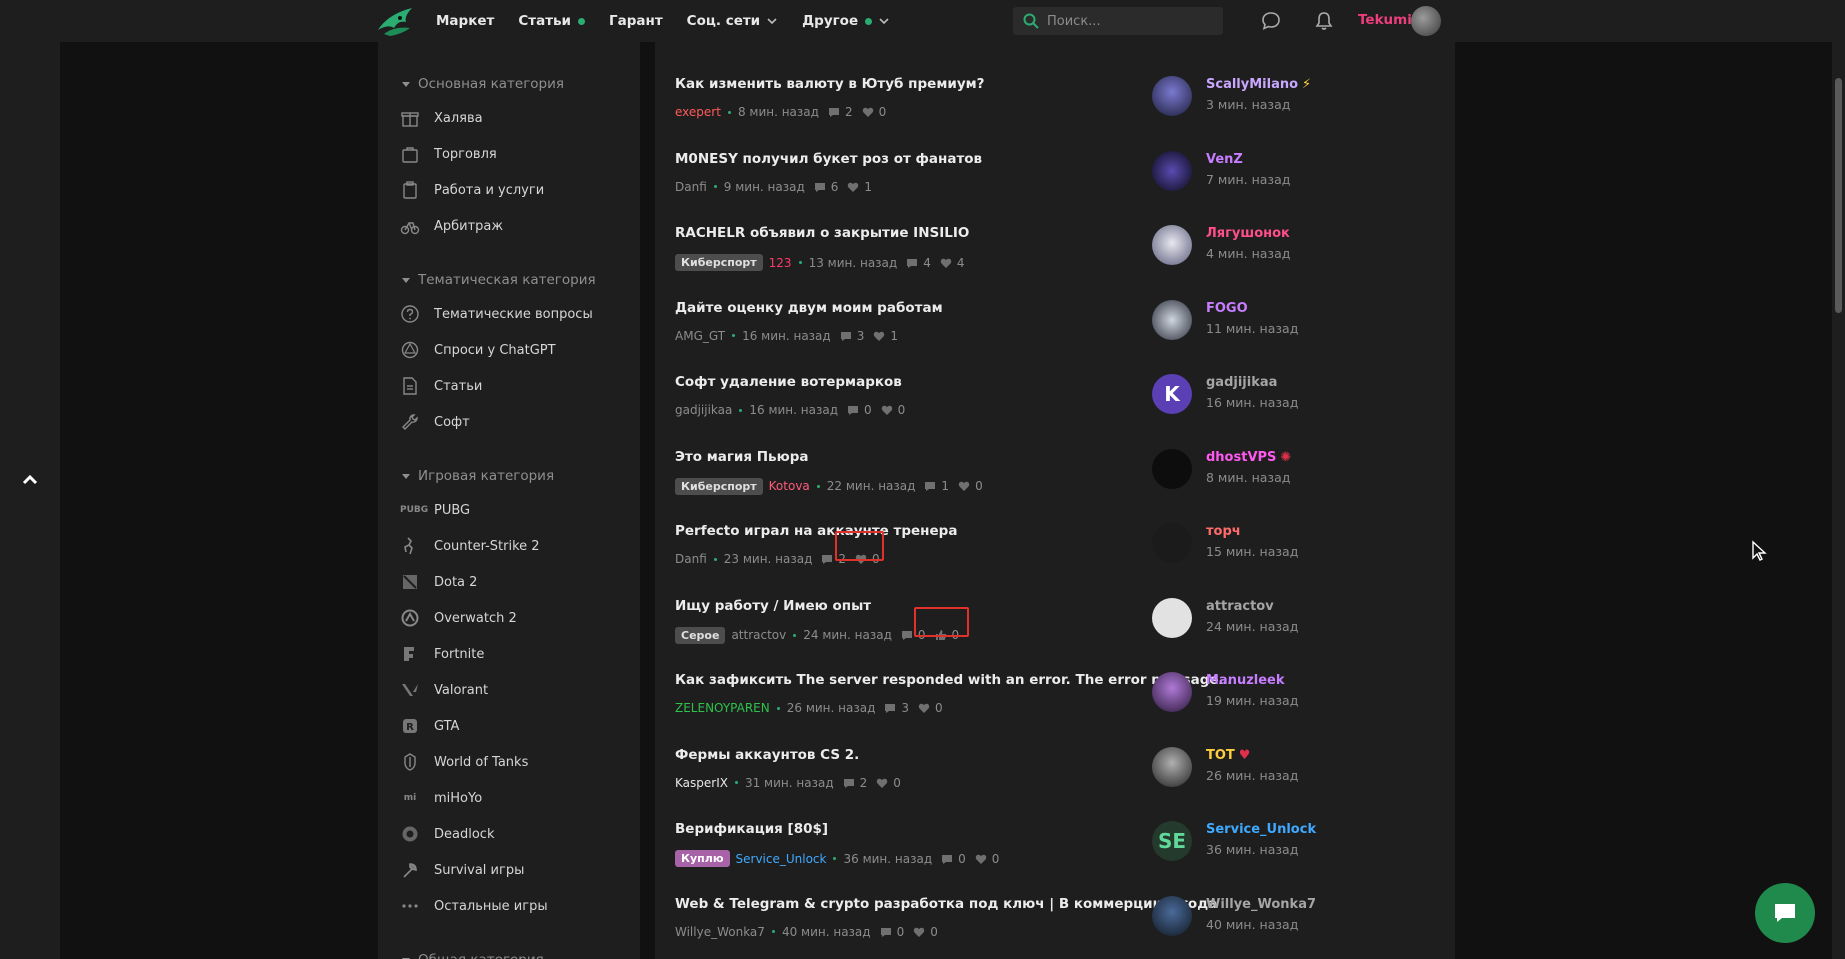 The width and height of the screenshot is (1845, 959). What do you see at coordinates (509, 834) in the screenshot?
I see `sidebar-item: Deadlock` at bounding box center [509, 834].